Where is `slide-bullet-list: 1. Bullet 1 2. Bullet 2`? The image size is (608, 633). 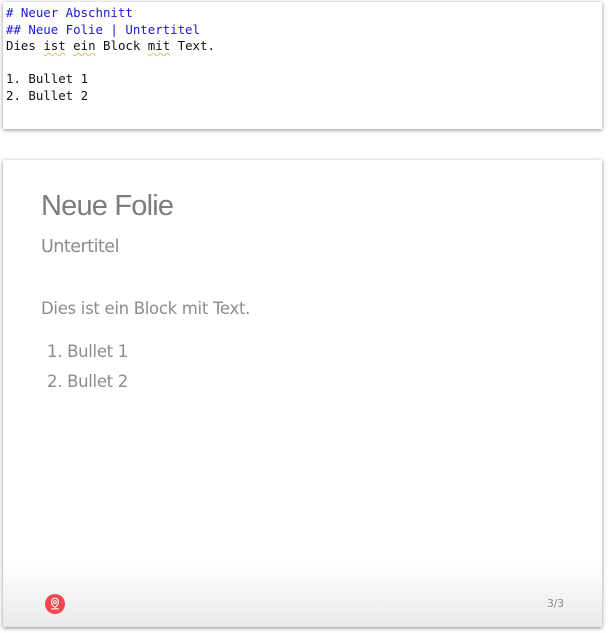 slide-bullet-list: 1. Bullet 1 2. Bullet 2 is located at coordinates (87, 366).